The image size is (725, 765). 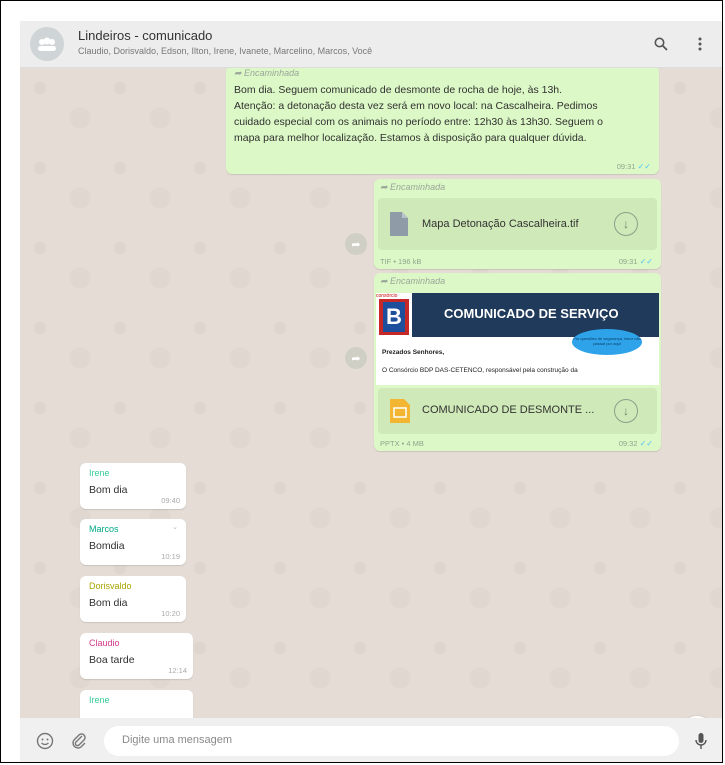 I want to click on message-text: Bomdia, so click(x=107, y=546).